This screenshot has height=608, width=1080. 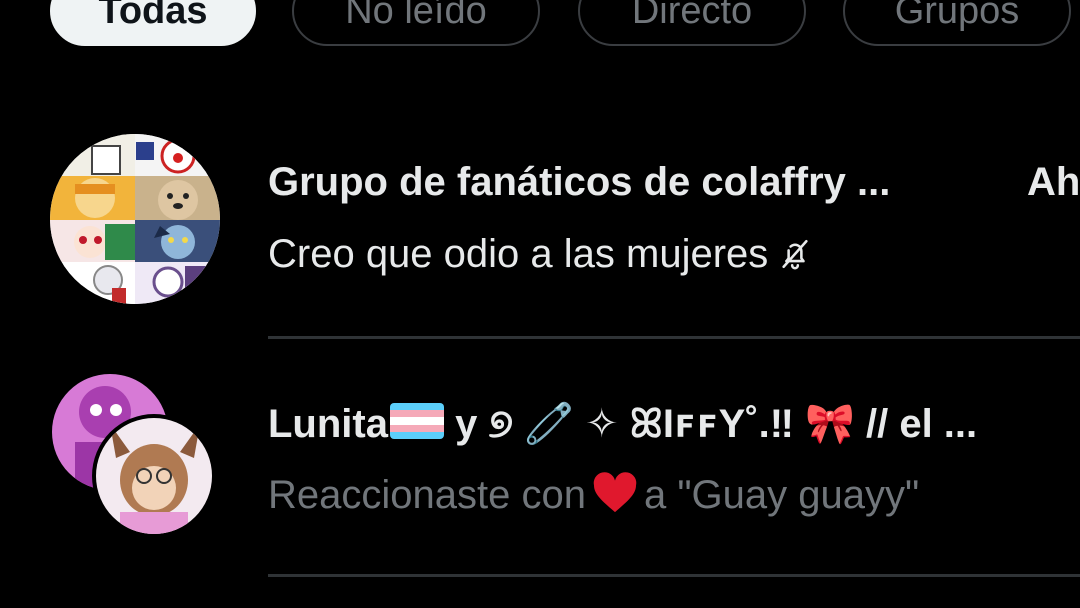 I want to click on chip-direct: Directo, so click(x=692, y=23).